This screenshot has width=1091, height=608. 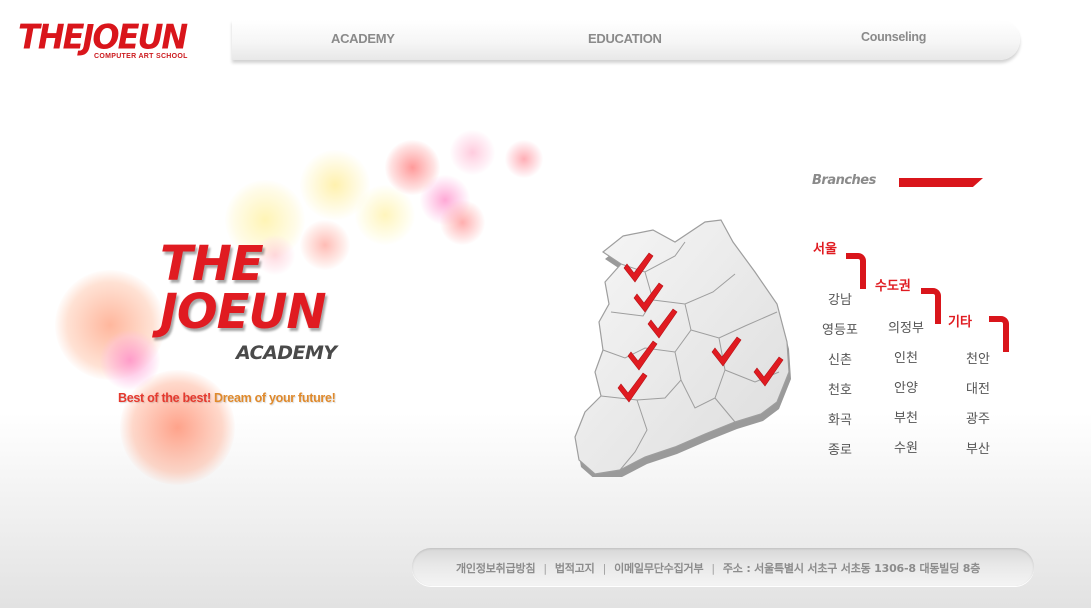 I want to click on korea-map, so click(x=682, y=346).